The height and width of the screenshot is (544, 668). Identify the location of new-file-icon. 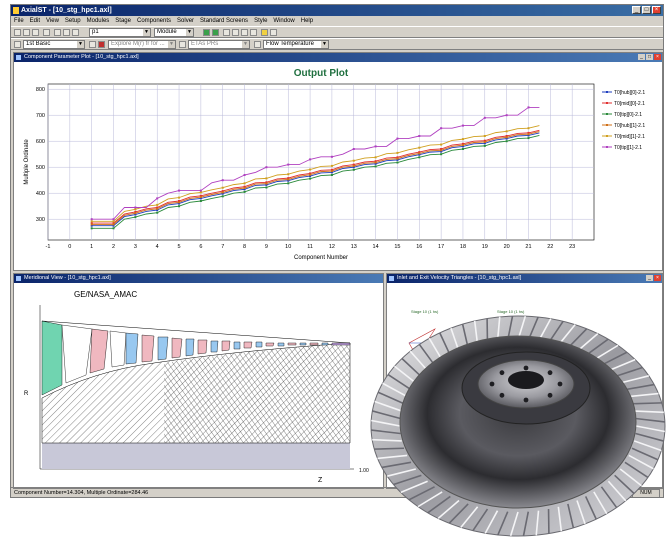
(17, 32).